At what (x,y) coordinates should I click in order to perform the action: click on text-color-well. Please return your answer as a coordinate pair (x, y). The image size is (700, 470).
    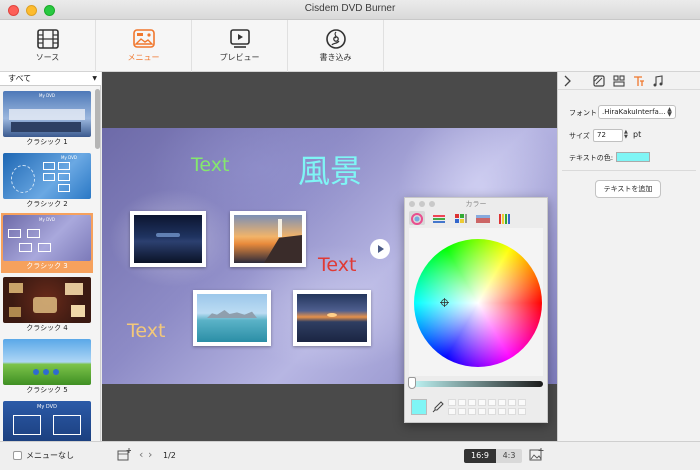
    Looking at the image, I should click on (633, 157).